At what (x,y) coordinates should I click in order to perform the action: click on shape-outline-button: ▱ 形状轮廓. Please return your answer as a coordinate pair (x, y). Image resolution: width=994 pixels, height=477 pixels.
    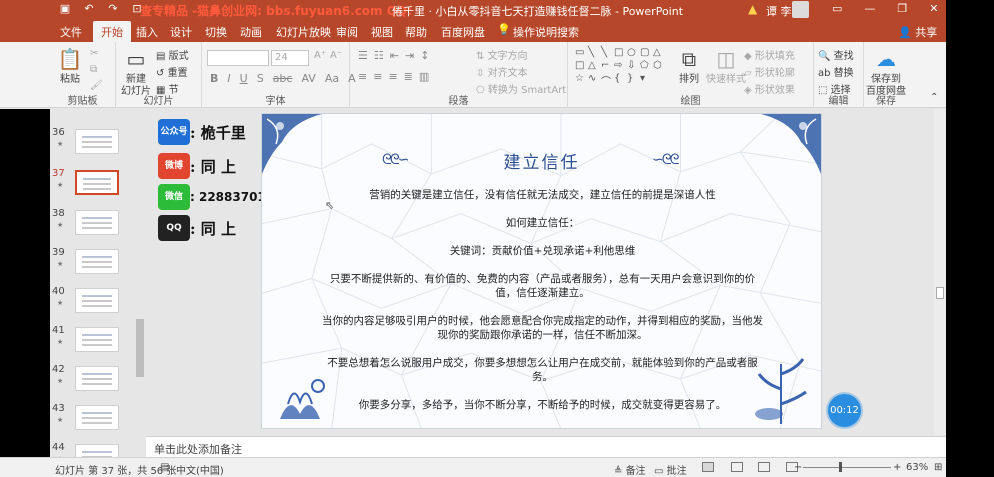
    Looking at the image, I should click on (769, 71).